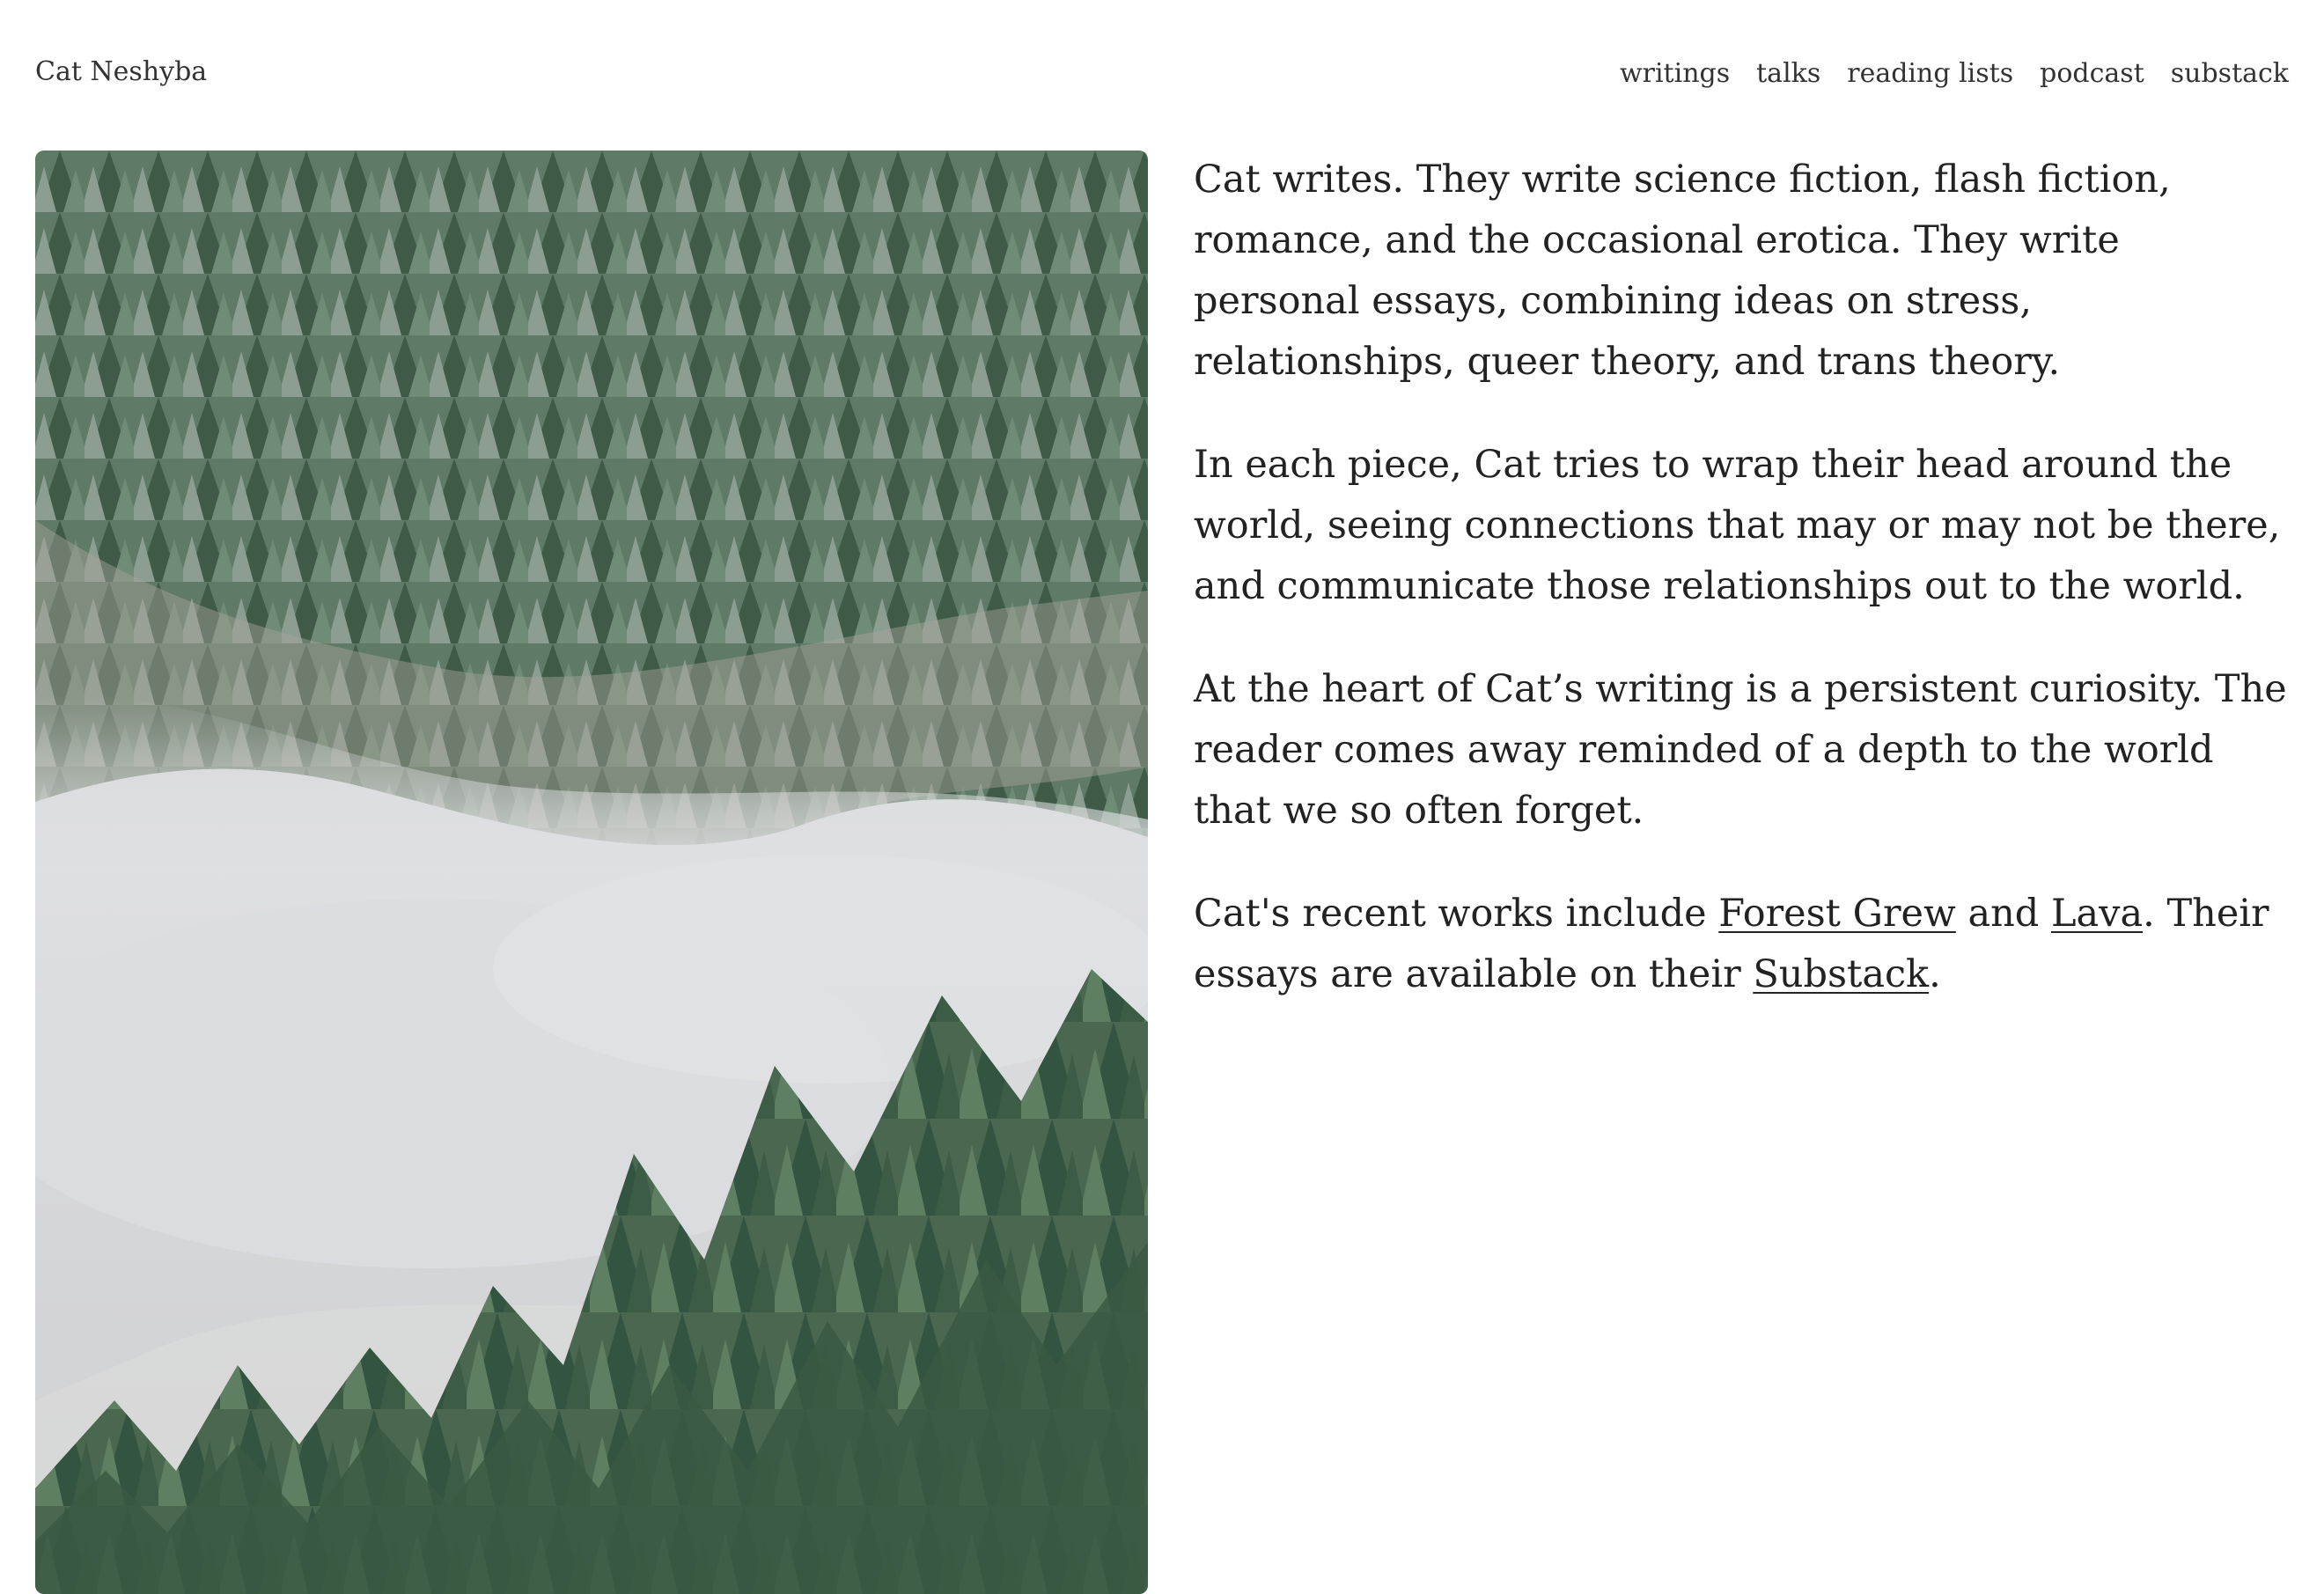 This screenshot has height=1594, width=2324. I want to click on recent-works-text-end: ., so click(1935, 974).